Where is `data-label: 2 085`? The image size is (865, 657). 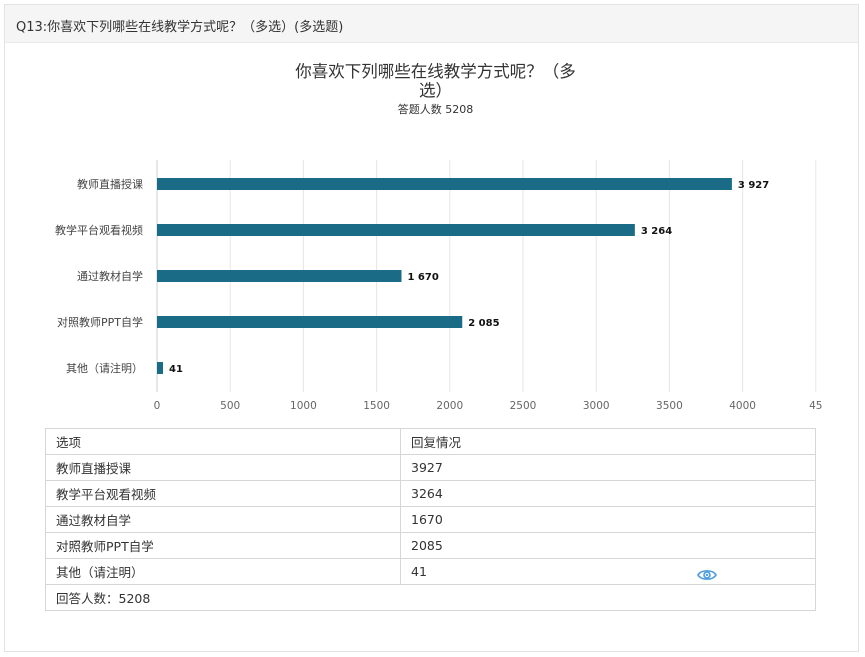 data-label: 2 085 is located at coordinates (483, 323).